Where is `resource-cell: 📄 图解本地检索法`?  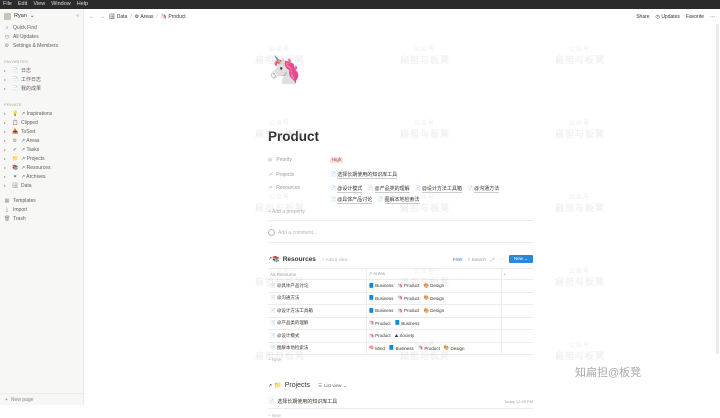
resource-cell: 📄 图解本地检索法 is located at coordinates (317, 348).